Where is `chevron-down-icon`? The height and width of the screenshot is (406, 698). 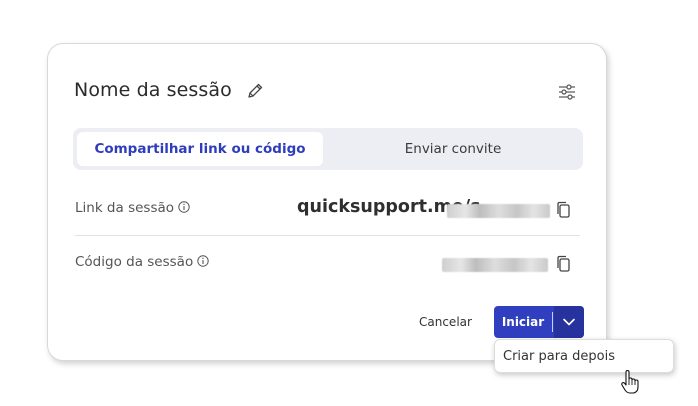
chevron-down-icon is located at coordinates (569, 322).